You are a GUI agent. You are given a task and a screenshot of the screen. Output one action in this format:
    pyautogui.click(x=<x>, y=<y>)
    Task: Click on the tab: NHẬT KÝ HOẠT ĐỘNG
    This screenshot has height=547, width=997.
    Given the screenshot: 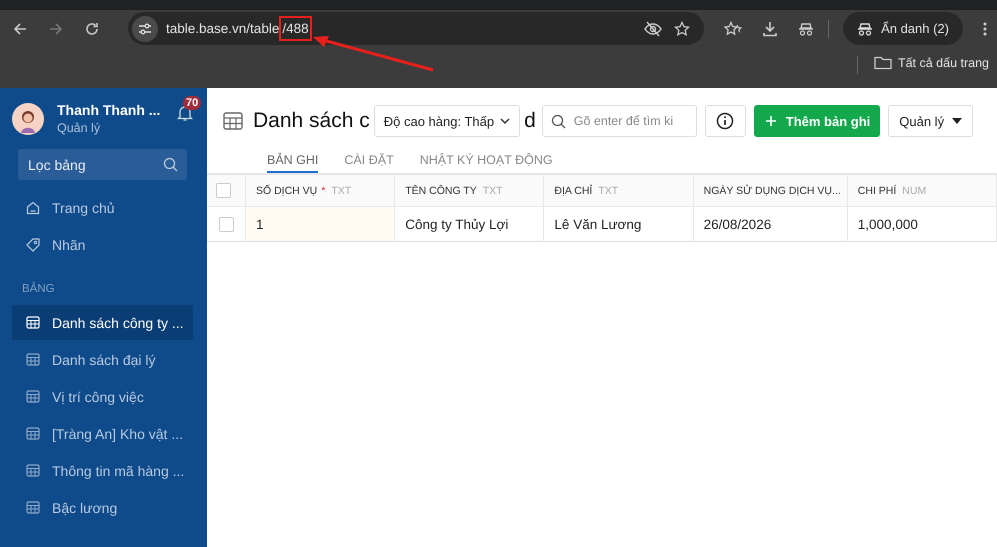 What is the action you would take?
    pyautogui.click(x=486, y=160)
    